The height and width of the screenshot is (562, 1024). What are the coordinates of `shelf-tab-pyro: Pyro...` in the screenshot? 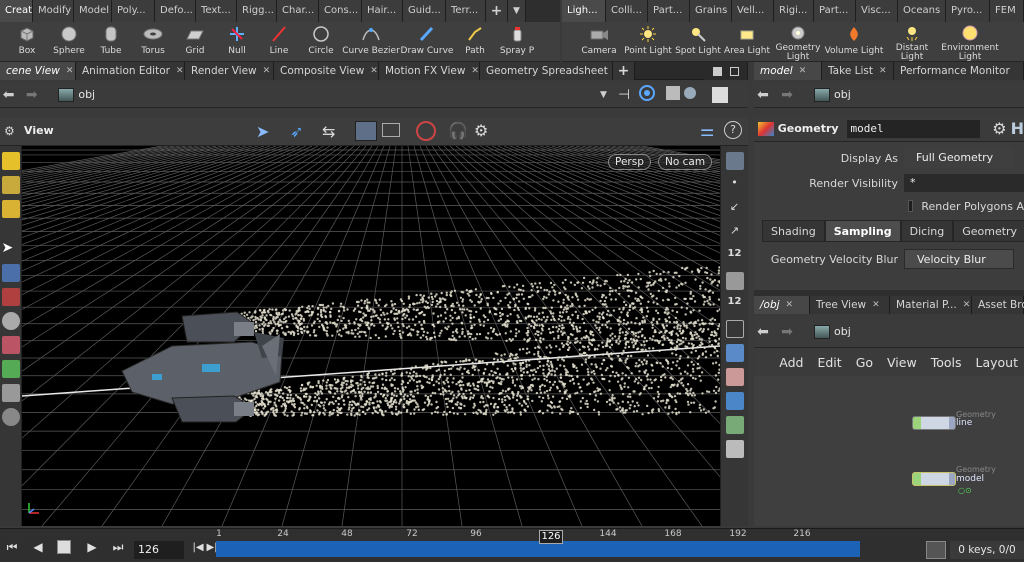 It's located at (968, 11).